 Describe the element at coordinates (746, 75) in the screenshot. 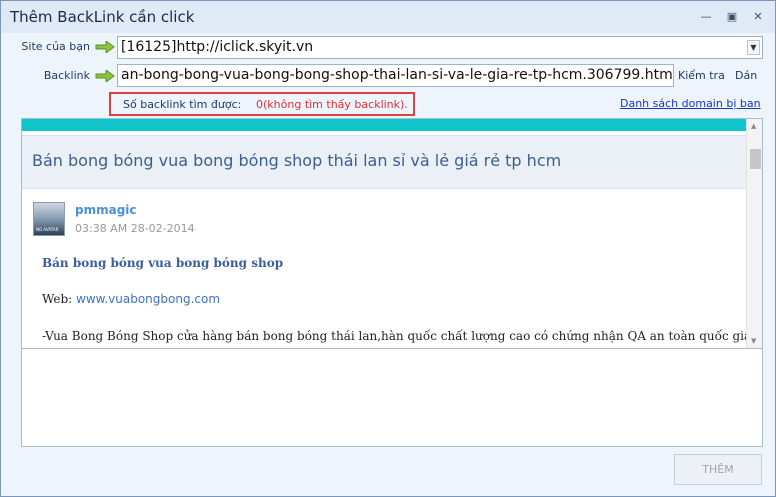

I see `paste-button: Dán` at that location.